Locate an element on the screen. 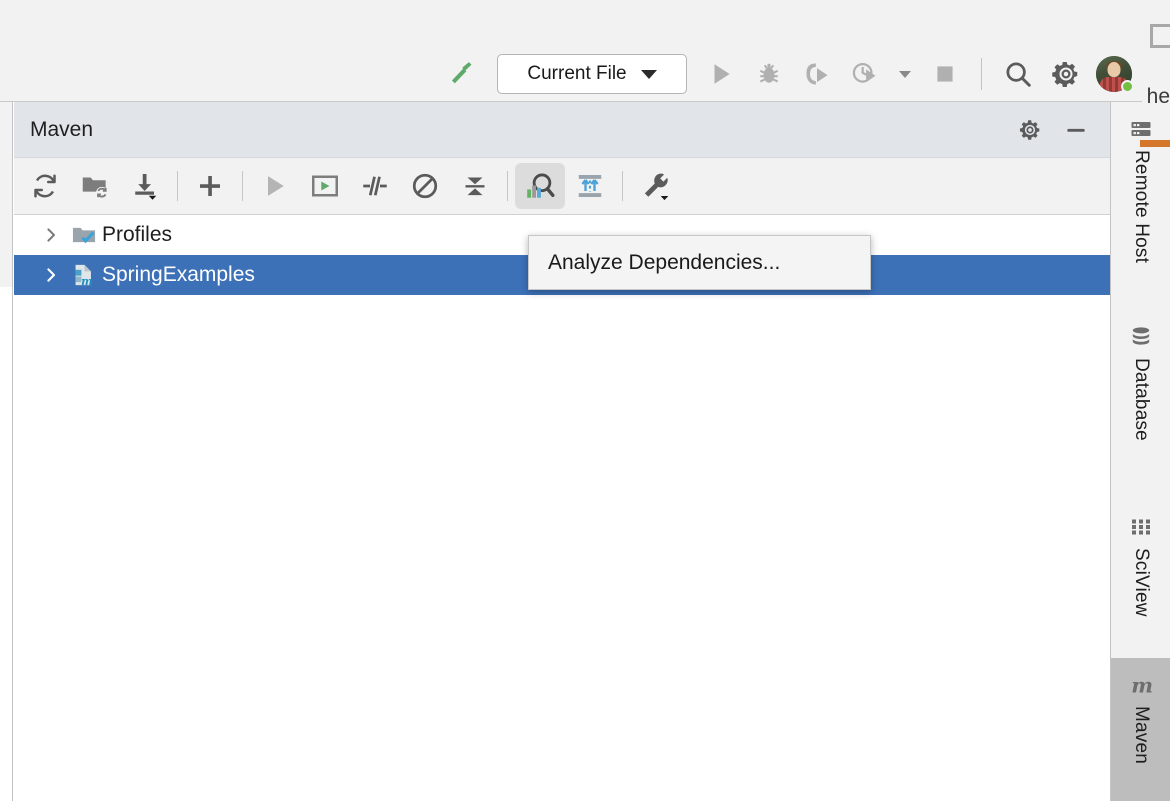 Image resolution: width=1170 pixels, height=801 pixels. skip-tests-icon is located at coordinates (375, 186).